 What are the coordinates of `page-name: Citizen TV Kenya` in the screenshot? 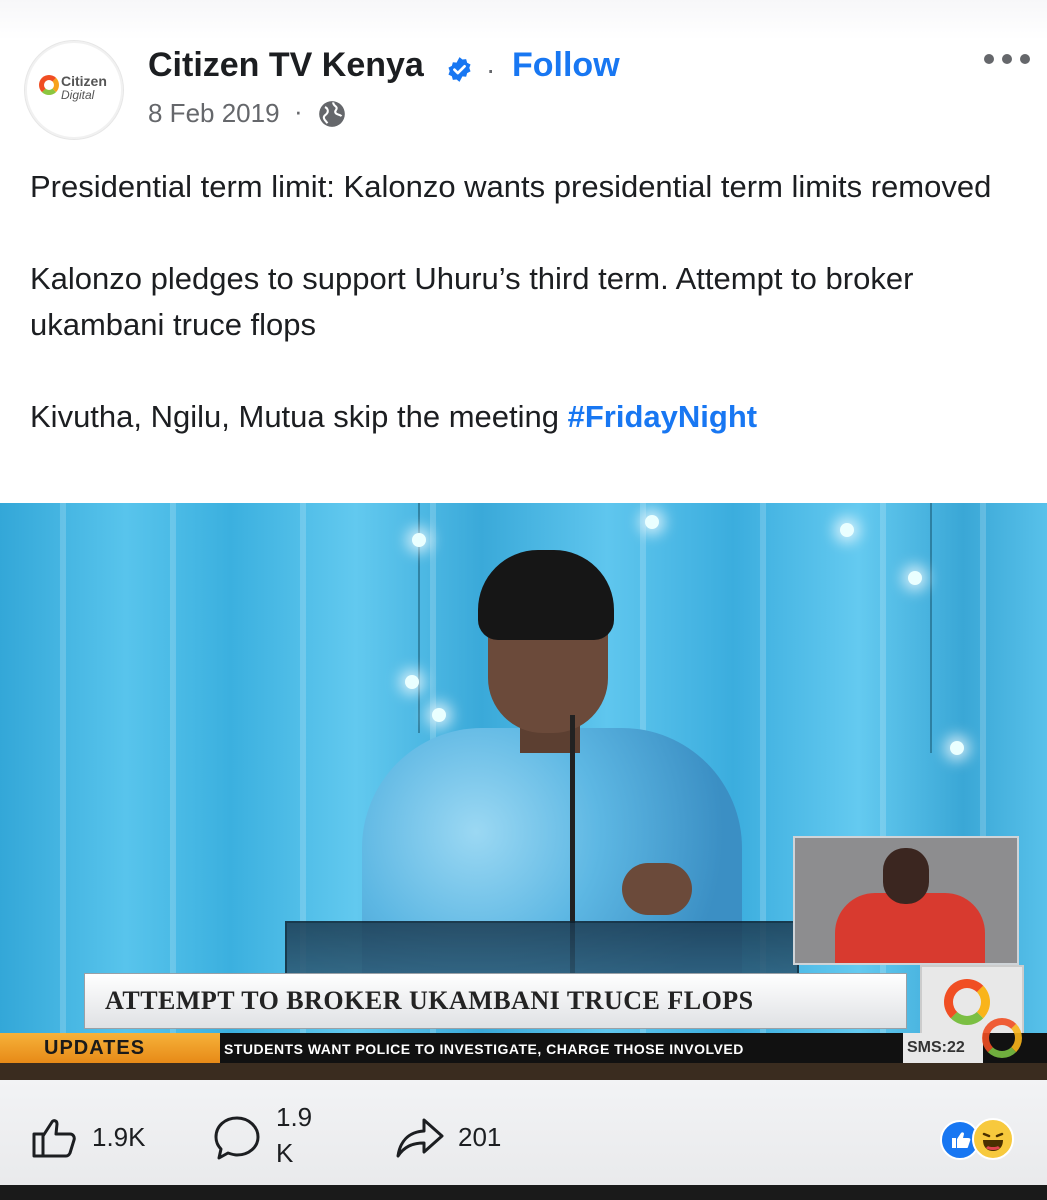 It's located at (286, 65).